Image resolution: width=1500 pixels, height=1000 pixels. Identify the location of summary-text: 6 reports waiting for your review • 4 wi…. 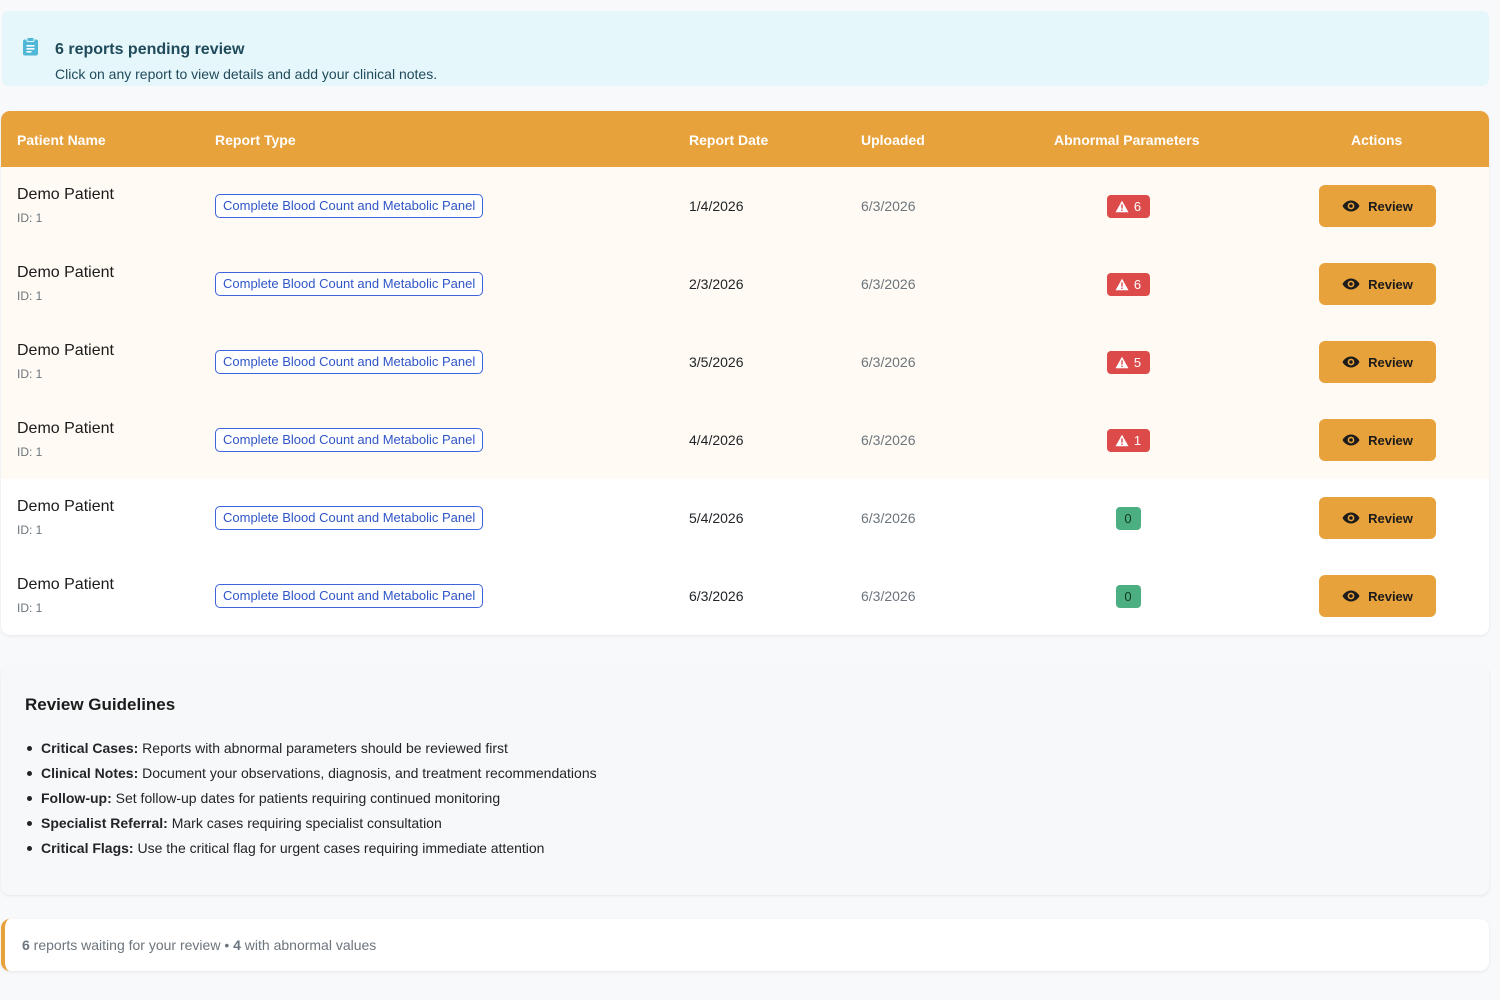
(199, 945).